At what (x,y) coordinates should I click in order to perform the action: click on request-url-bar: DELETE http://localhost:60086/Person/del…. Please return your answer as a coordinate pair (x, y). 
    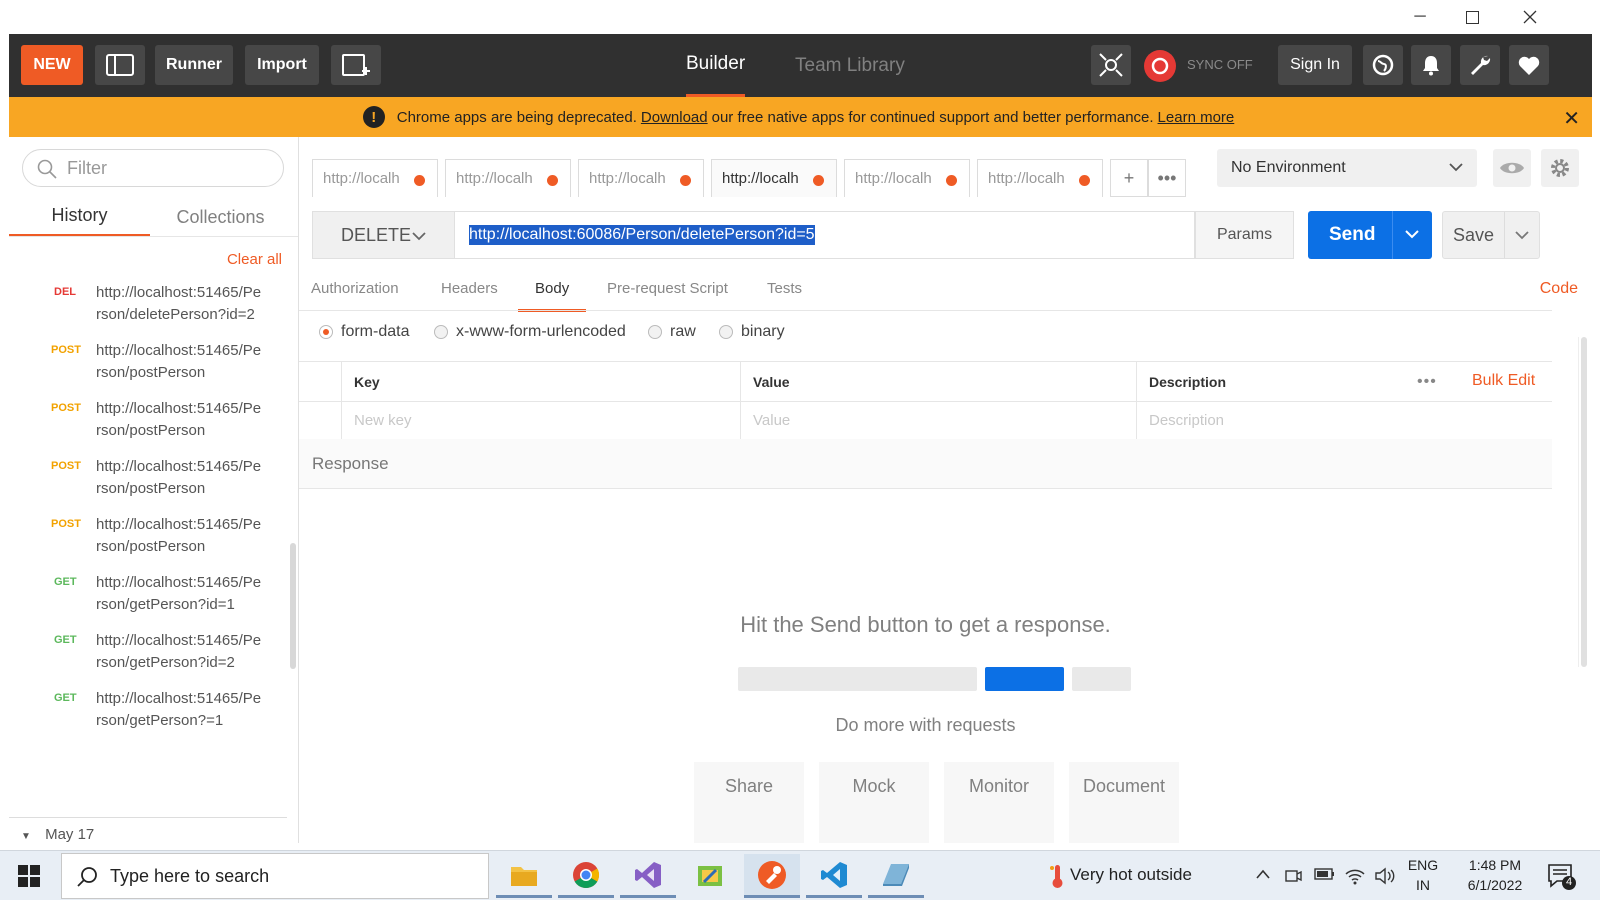
    Looking at the image, I should click on (943, 235).